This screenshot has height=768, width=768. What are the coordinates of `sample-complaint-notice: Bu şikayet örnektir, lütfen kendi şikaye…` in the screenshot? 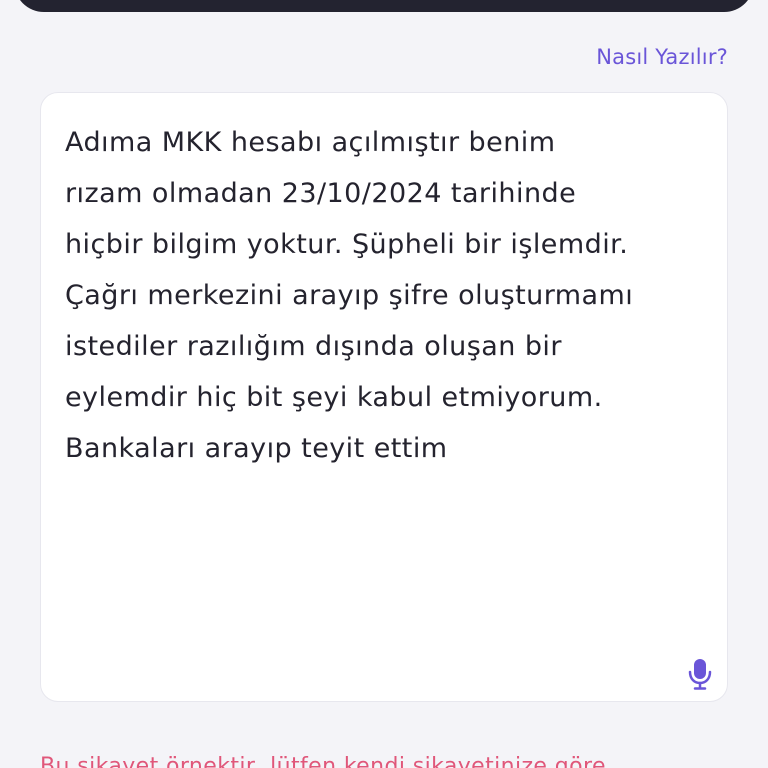 It's located at (323, 761).